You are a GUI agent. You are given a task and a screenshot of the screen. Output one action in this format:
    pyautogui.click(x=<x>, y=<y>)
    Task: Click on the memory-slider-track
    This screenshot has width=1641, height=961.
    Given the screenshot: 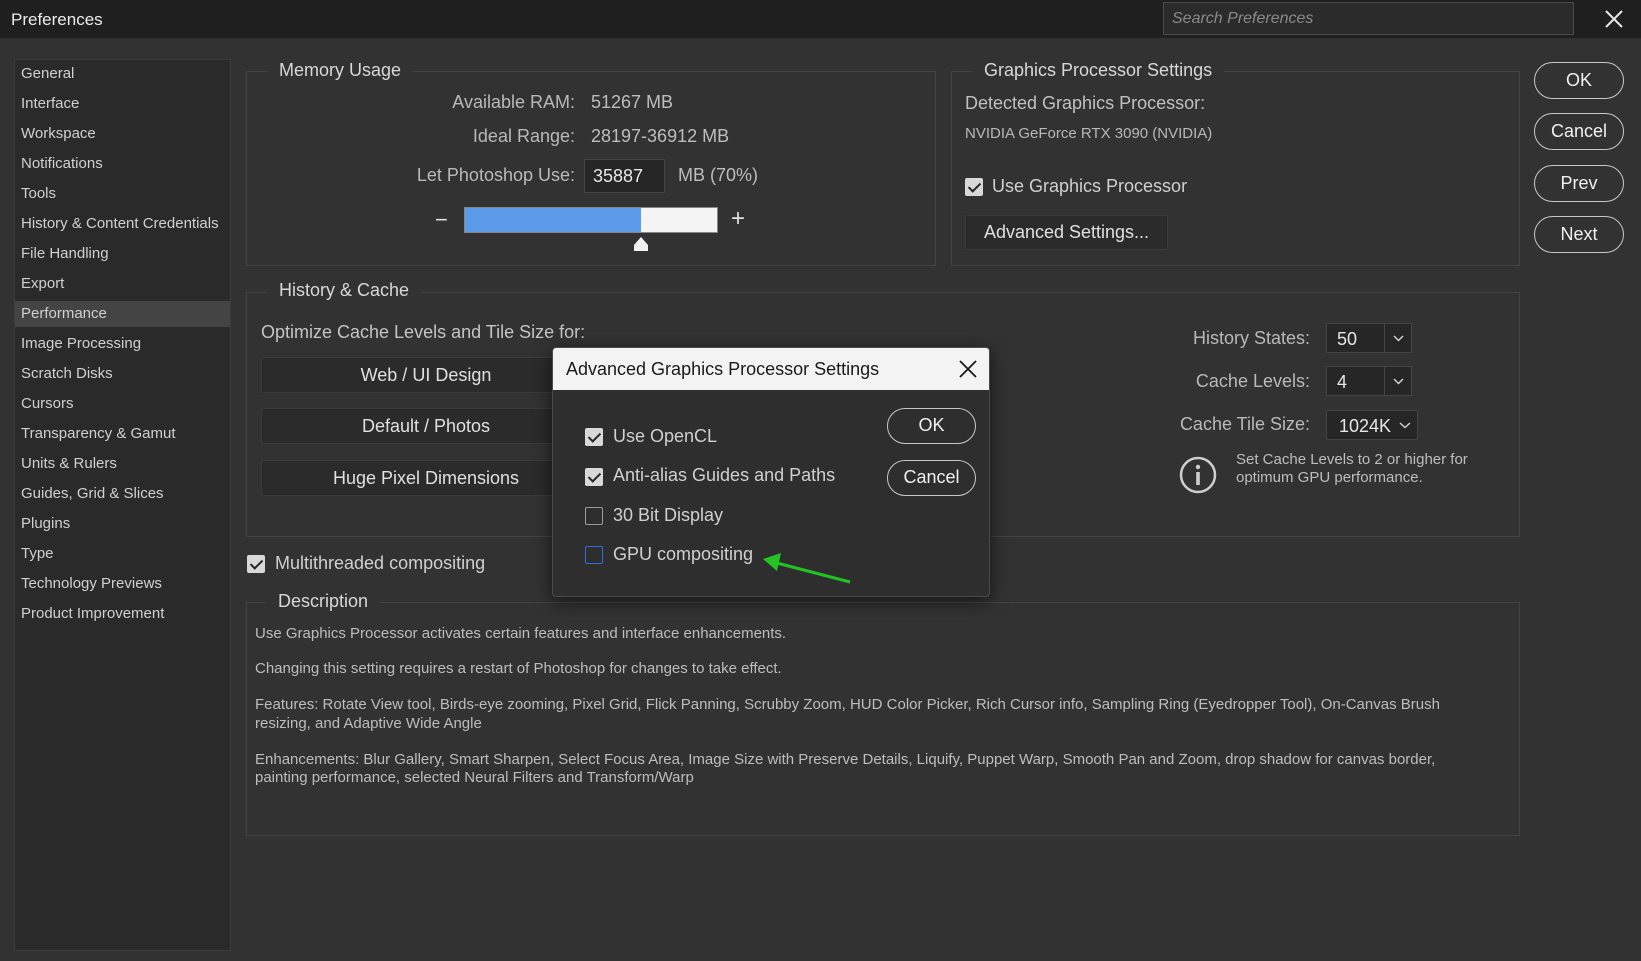 What is the action you would take?
    pyautogui.click(x=591, y=220)
    